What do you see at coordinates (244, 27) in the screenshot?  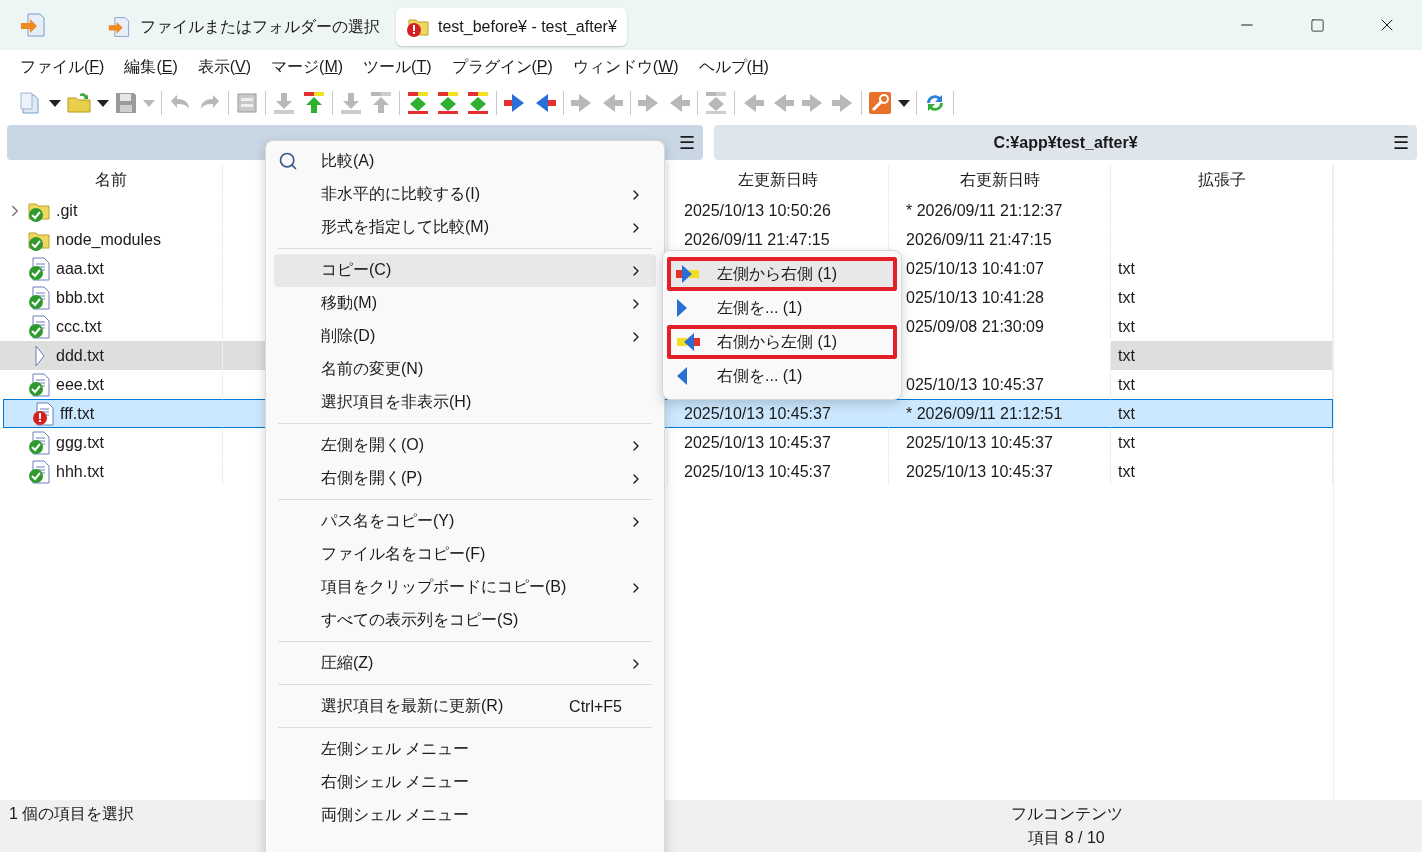 I see `window-tab: ファイルまたはフォルダーの選択` at bounding box center [244, 27].